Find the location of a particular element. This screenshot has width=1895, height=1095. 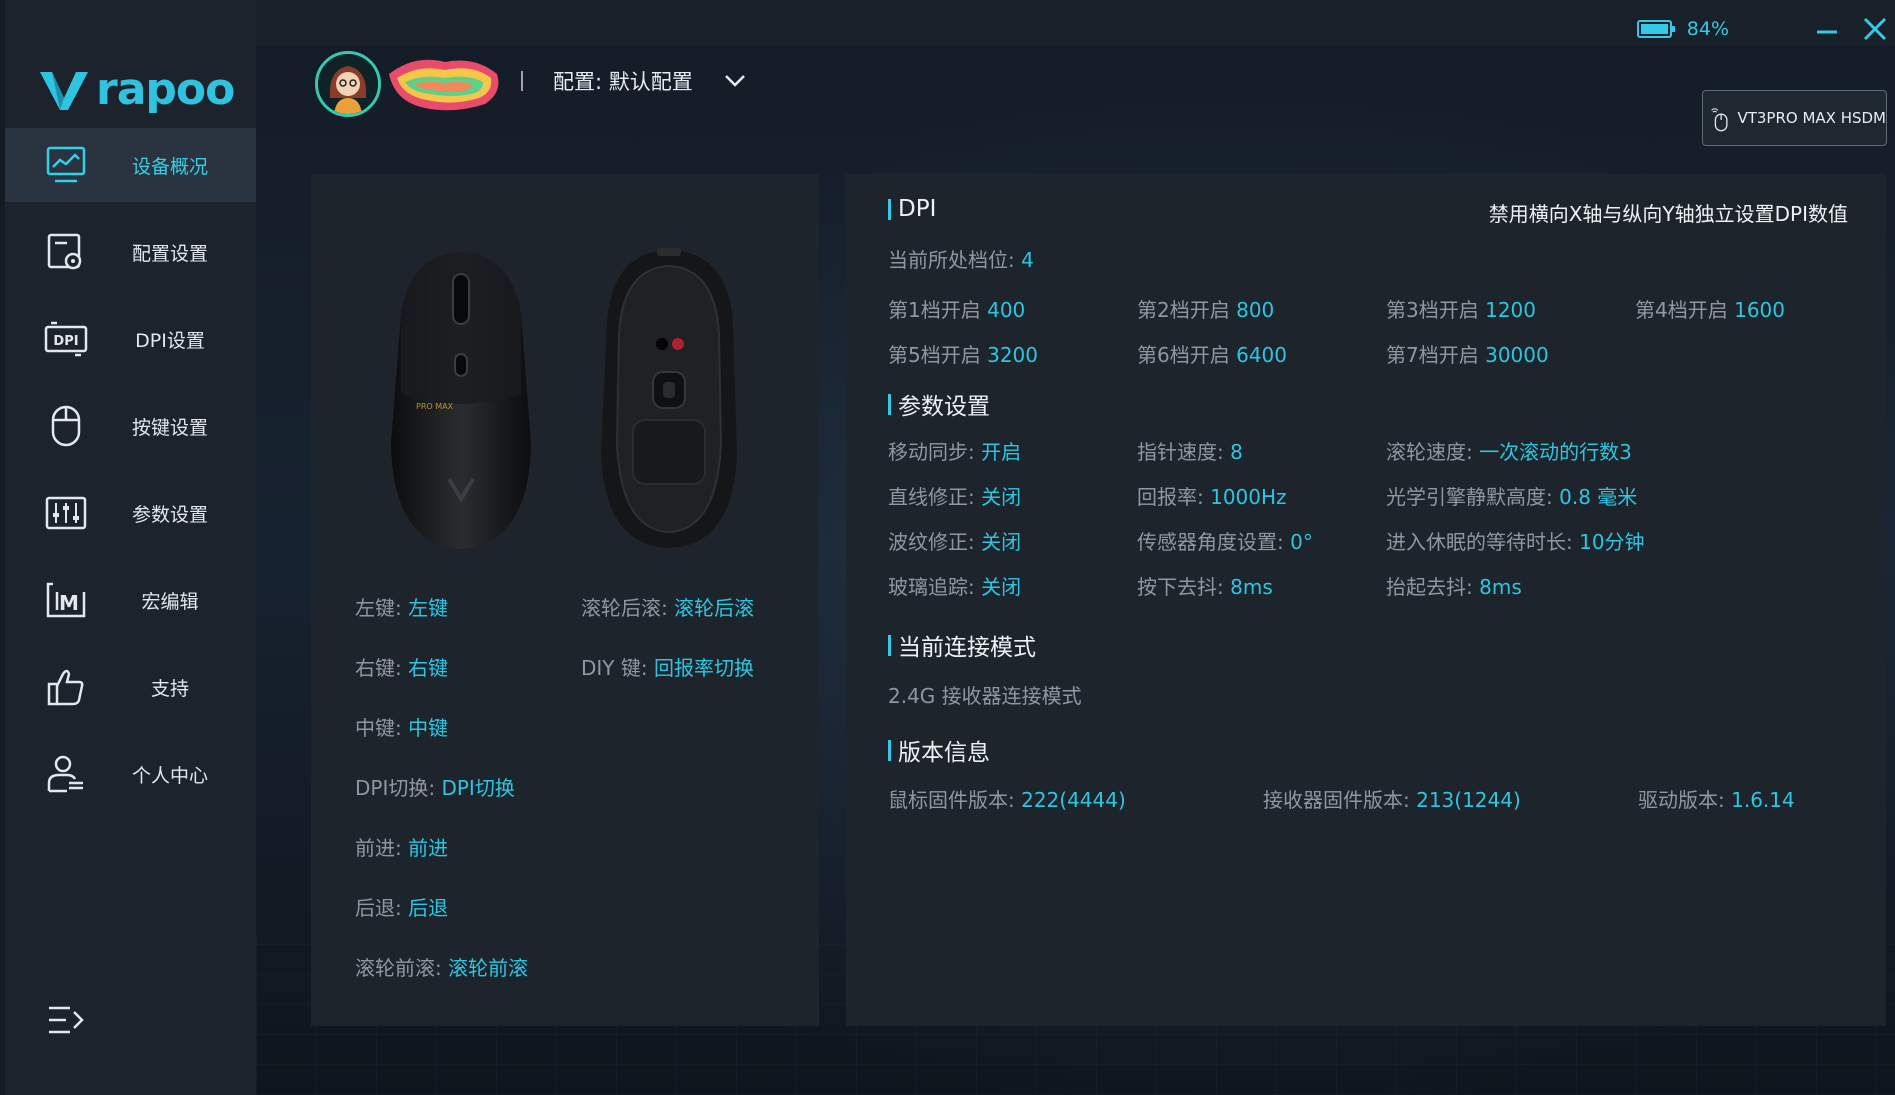

info-key: 抬起去抖: is located at coordinates (1429, 587).